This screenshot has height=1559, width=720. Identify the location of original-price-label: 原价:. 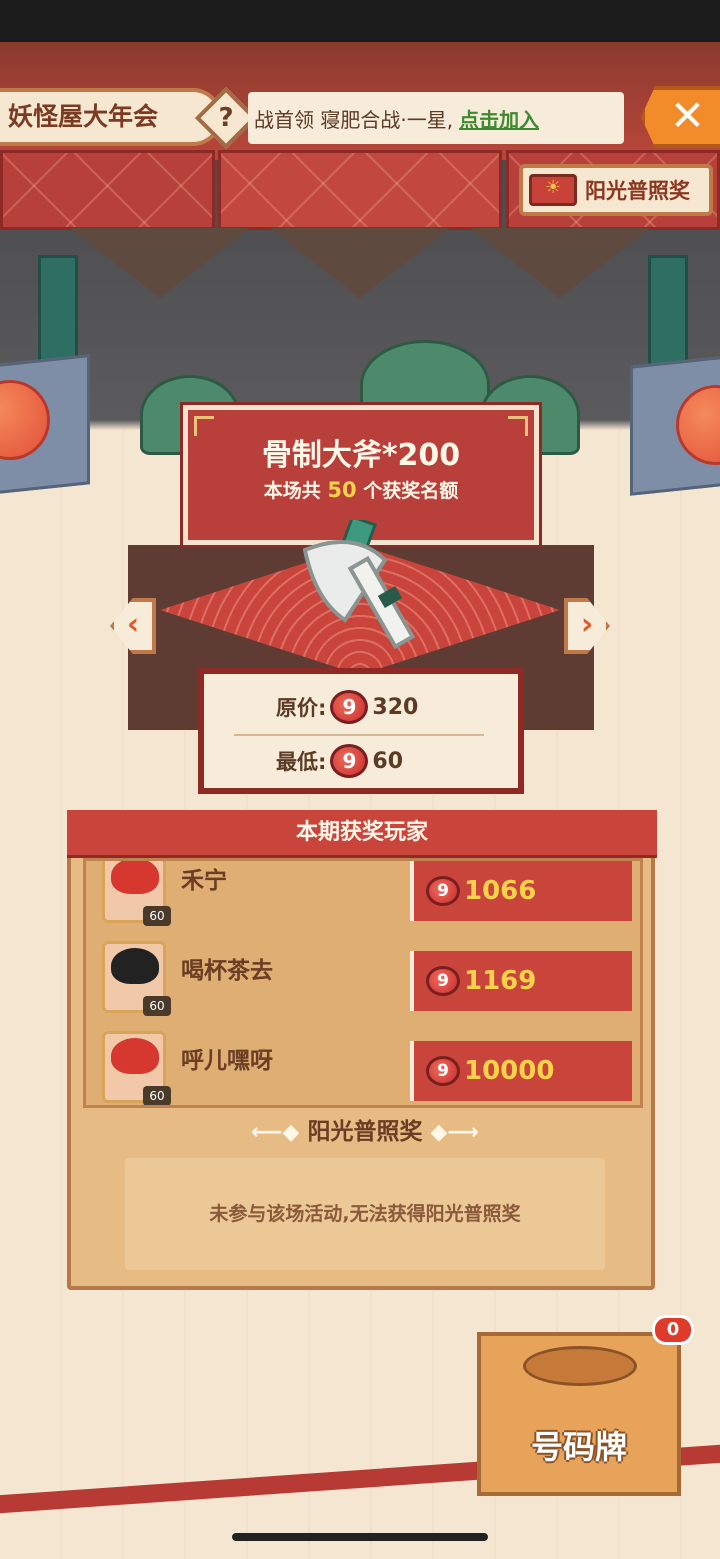
(301, 708).